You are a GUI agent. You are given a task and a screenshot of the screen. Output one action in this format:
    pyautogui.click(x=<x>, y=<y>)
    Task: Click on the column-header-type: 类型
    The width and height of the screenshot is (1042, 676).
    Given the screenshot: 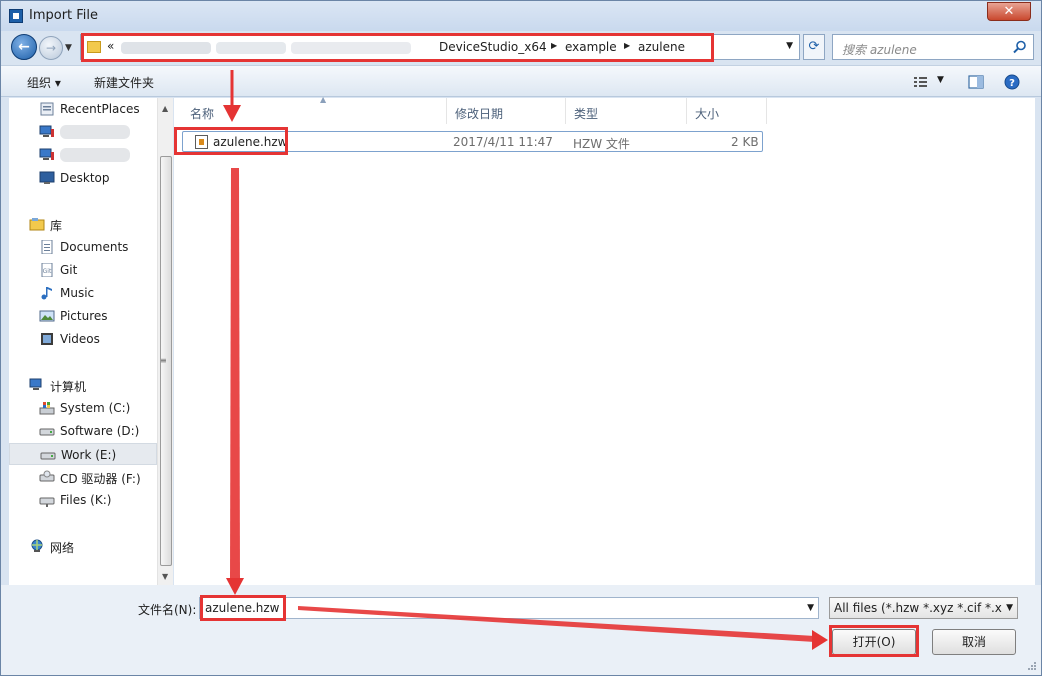 What is the action you would take?
    pyautogui.click(x=626, y=111)
    